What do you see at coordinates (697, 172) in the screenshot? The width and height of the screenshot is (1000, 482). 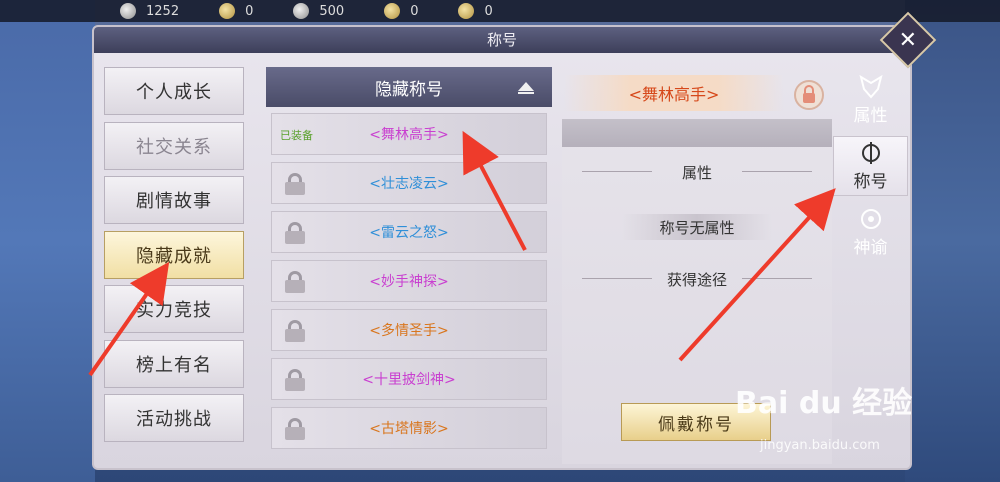 I see `attribute-heading: 属性` at bounding box center [697, 172].